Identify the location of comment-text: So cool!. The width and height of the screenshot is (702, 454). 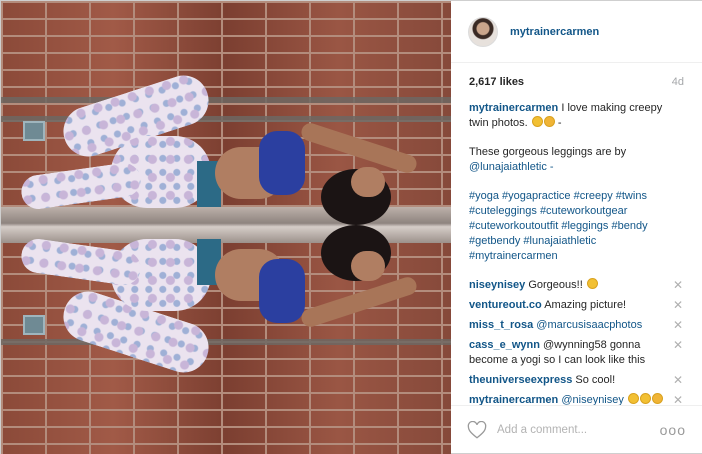
(595, 380).